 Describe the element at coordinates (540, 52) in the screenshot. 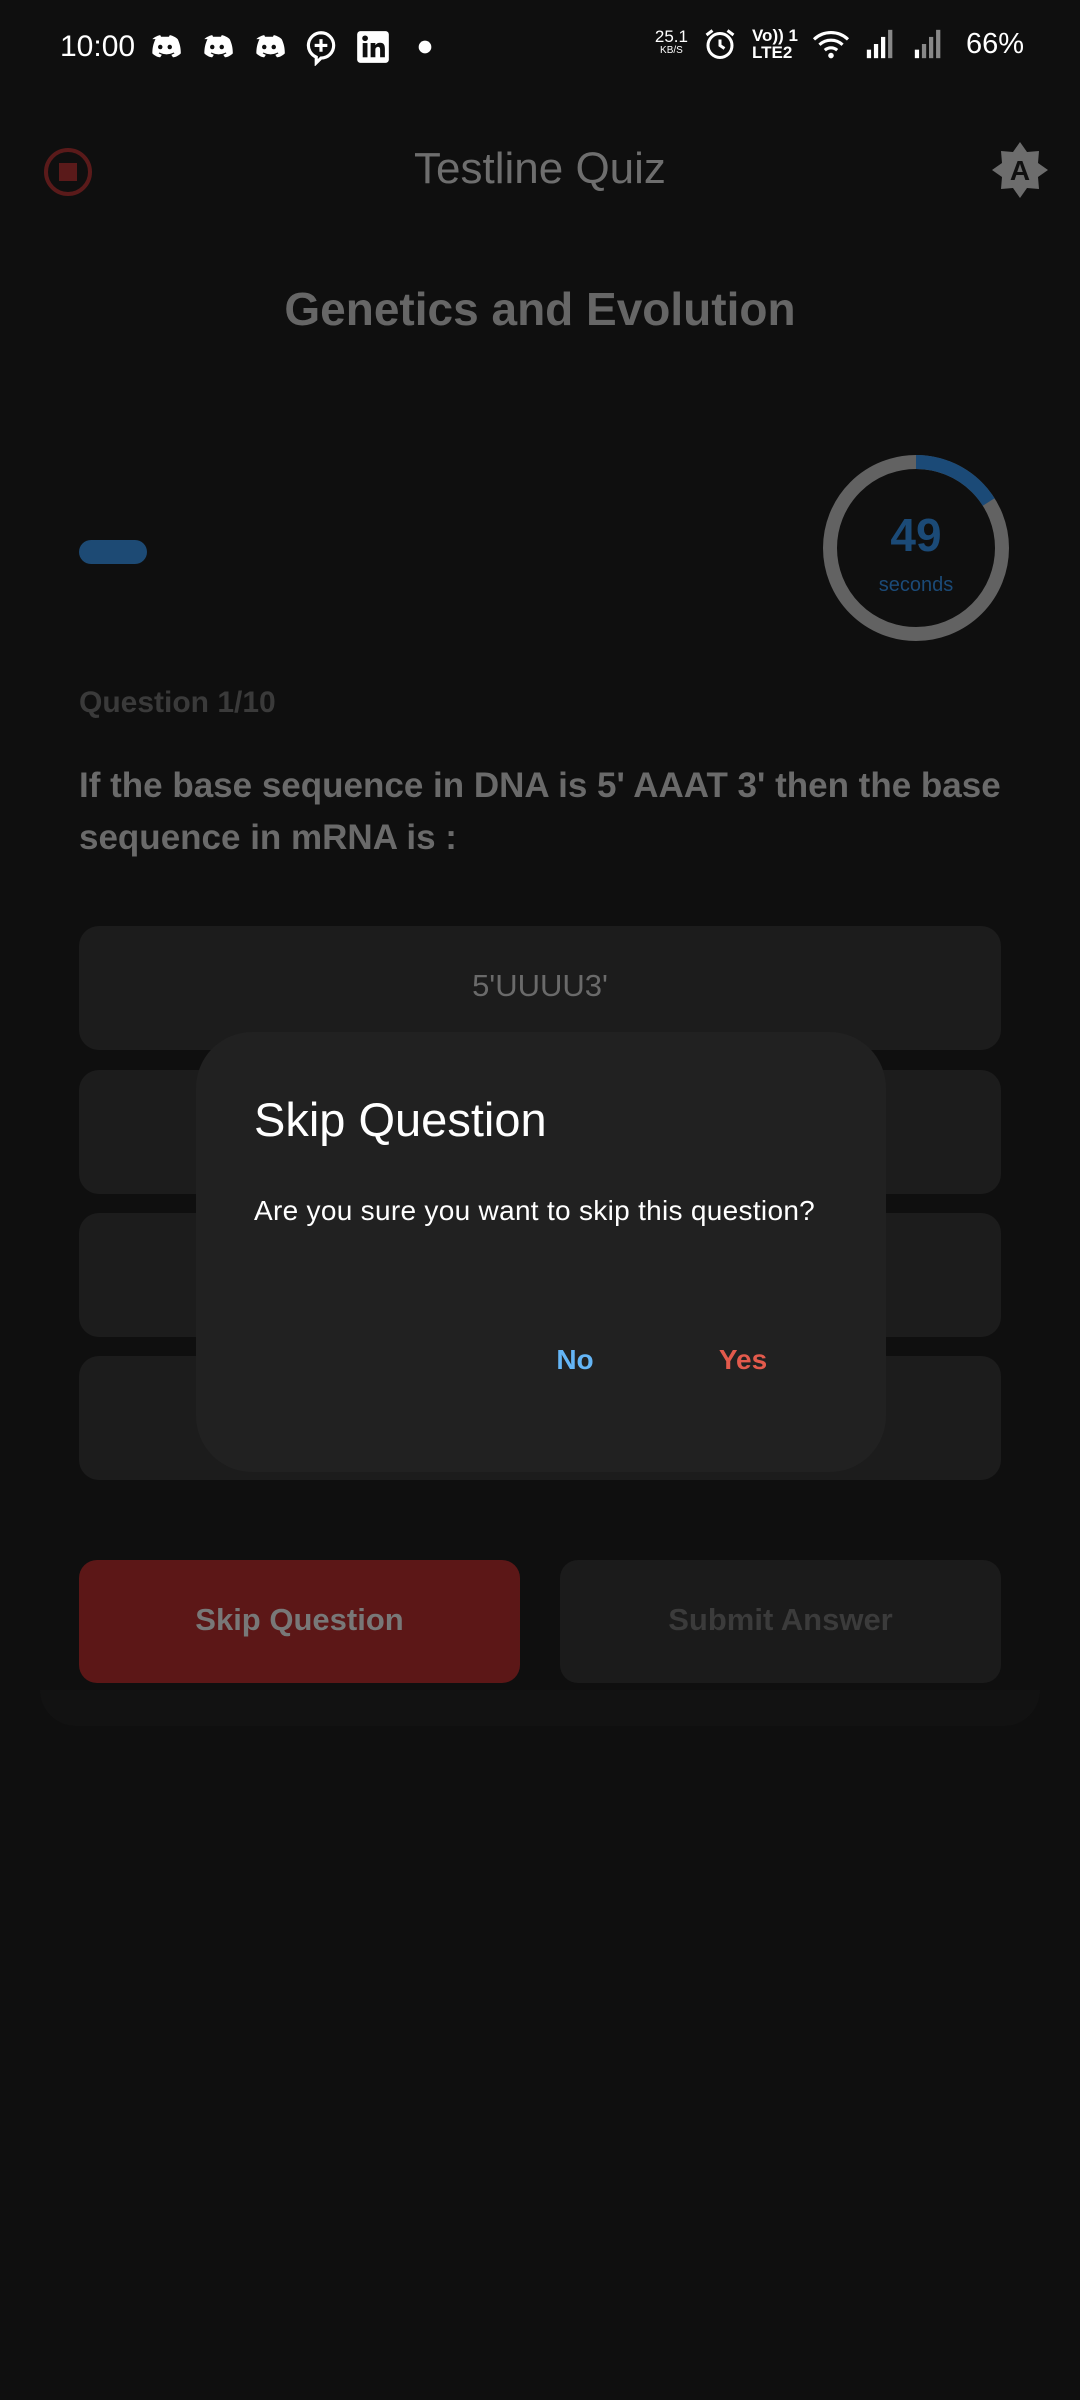

I see `status-bar: 10:00 25.1 KB/S Vo)) 1 LTE2 66%` at that location.